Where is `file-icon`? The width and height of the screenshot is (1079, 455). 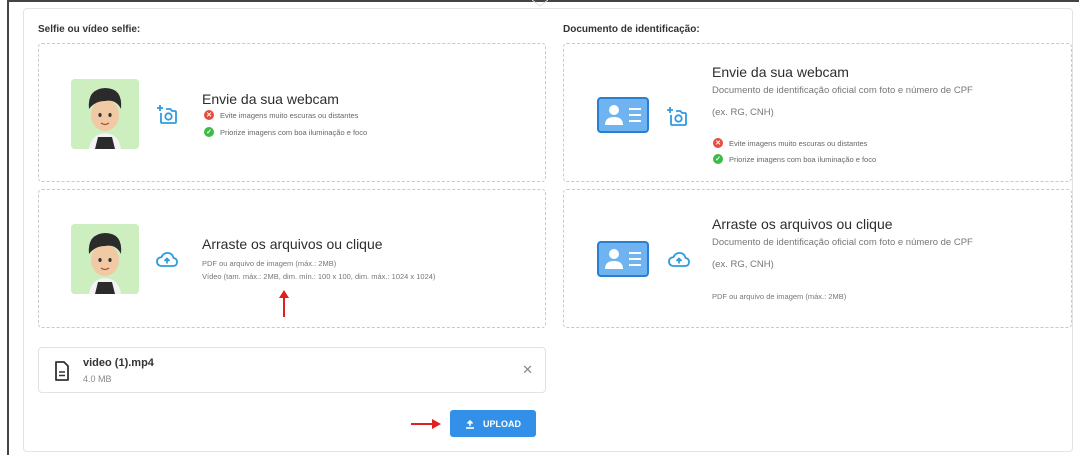
file-icon is located at coordinates (62, 371).